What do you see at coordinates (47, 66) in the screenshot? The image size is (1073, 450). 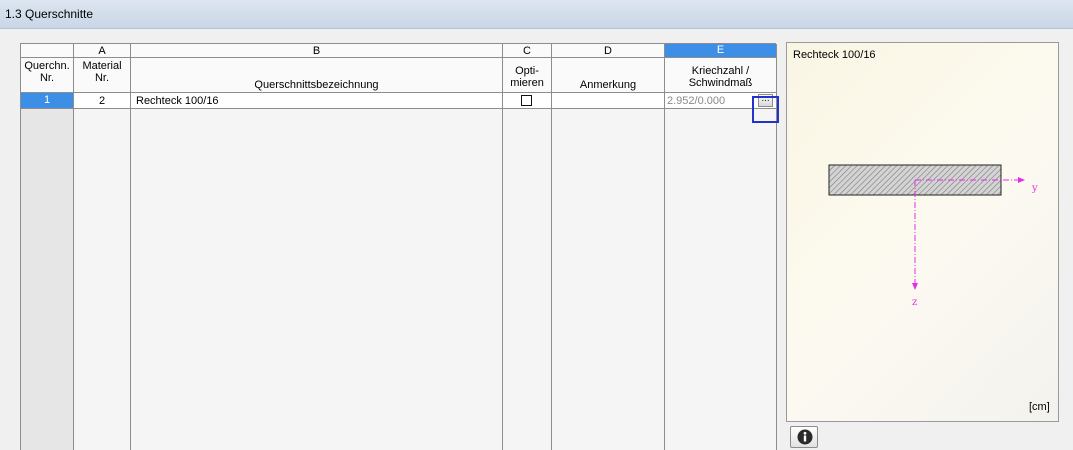 I see `header-querchn-line1: Querchn.` at bounding box center [47, 66].